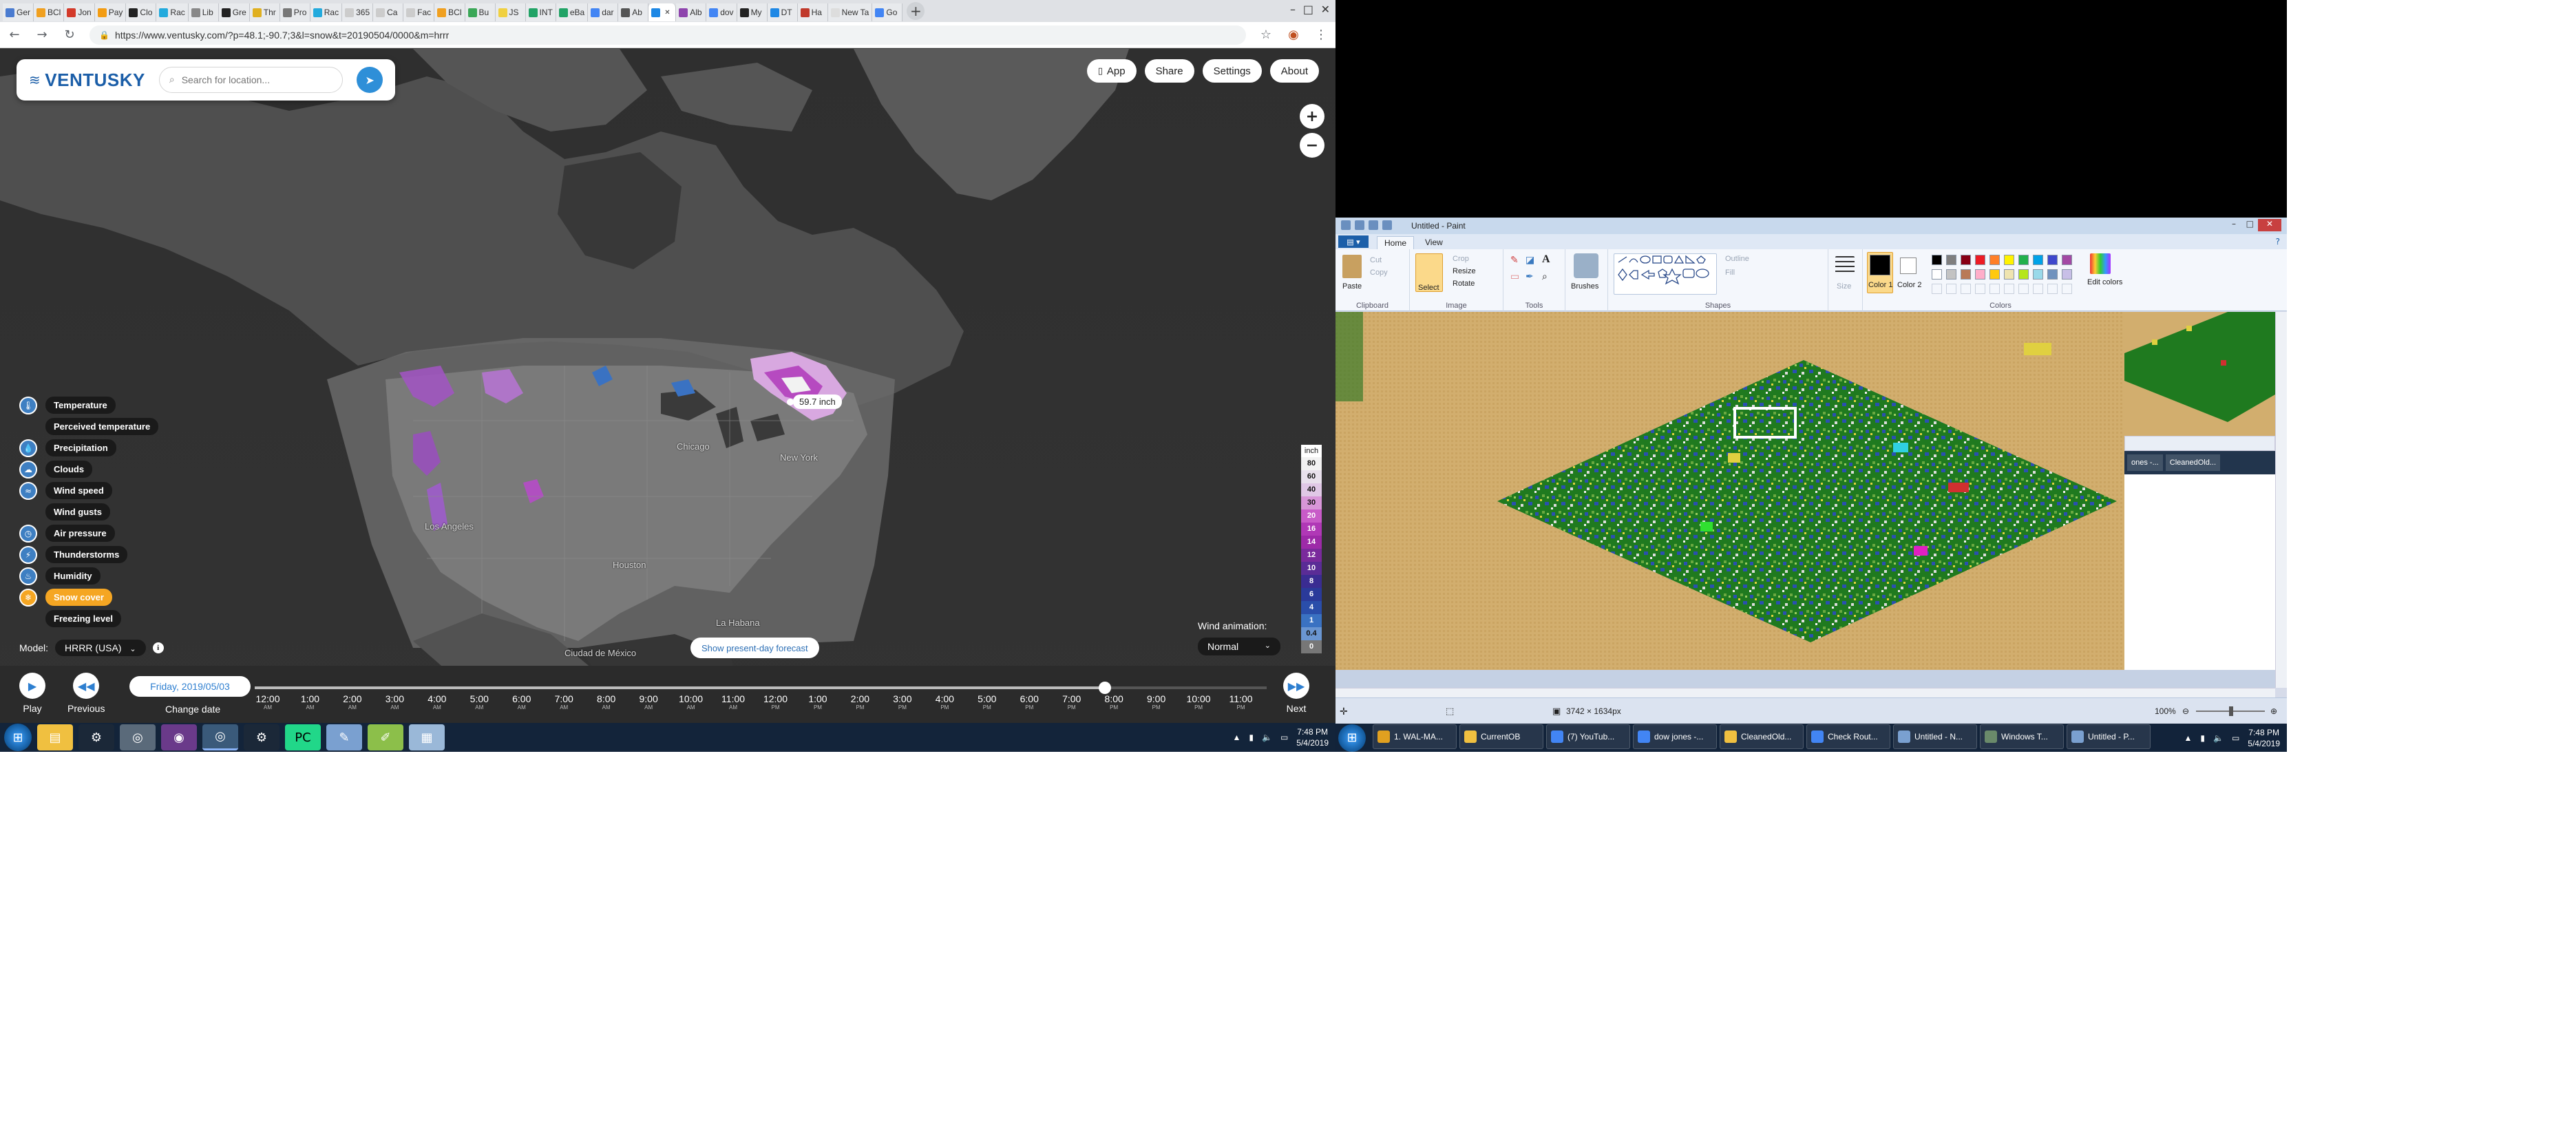 This screenshot has width=2576, height=1125. What do you see at coordinates (916, 11) in the screenshot?
I see `new-tab-button: +` at bounding box center [916, 11].